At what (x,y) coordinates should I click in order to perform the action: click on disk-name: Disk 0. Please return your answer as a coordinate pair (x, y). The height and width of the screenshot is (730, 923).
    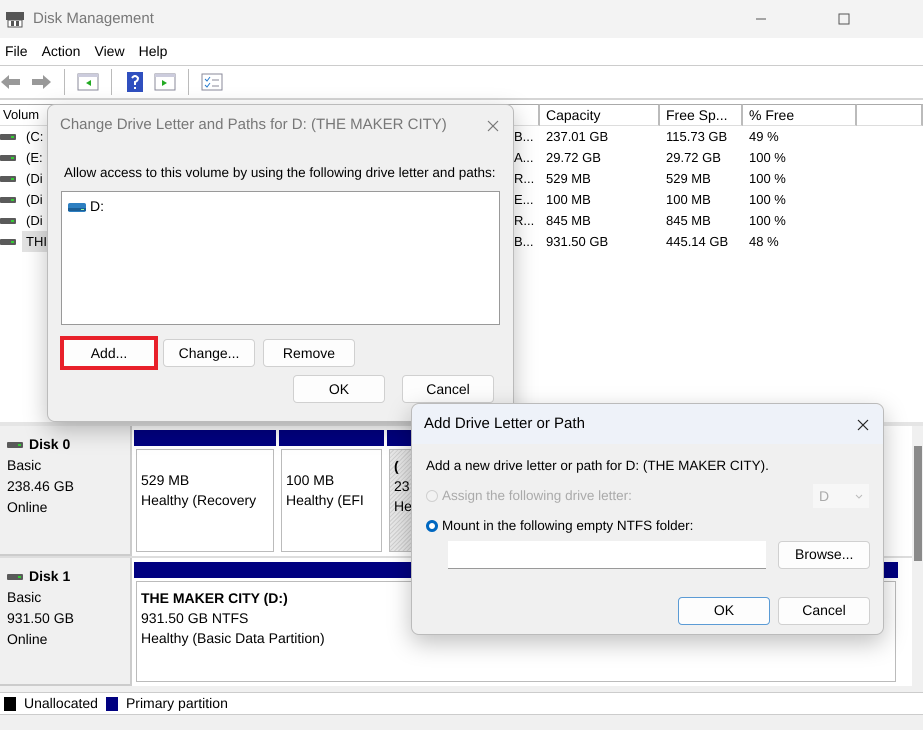
    Looking at the image, I should click on (49, 444).